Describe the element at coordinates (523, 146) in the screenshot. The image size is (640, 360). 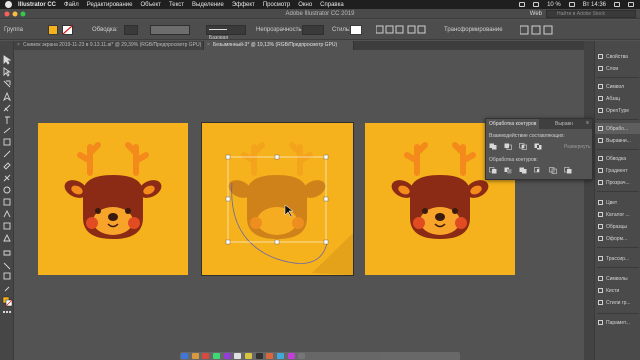
I see `intersect-icon` at that location.